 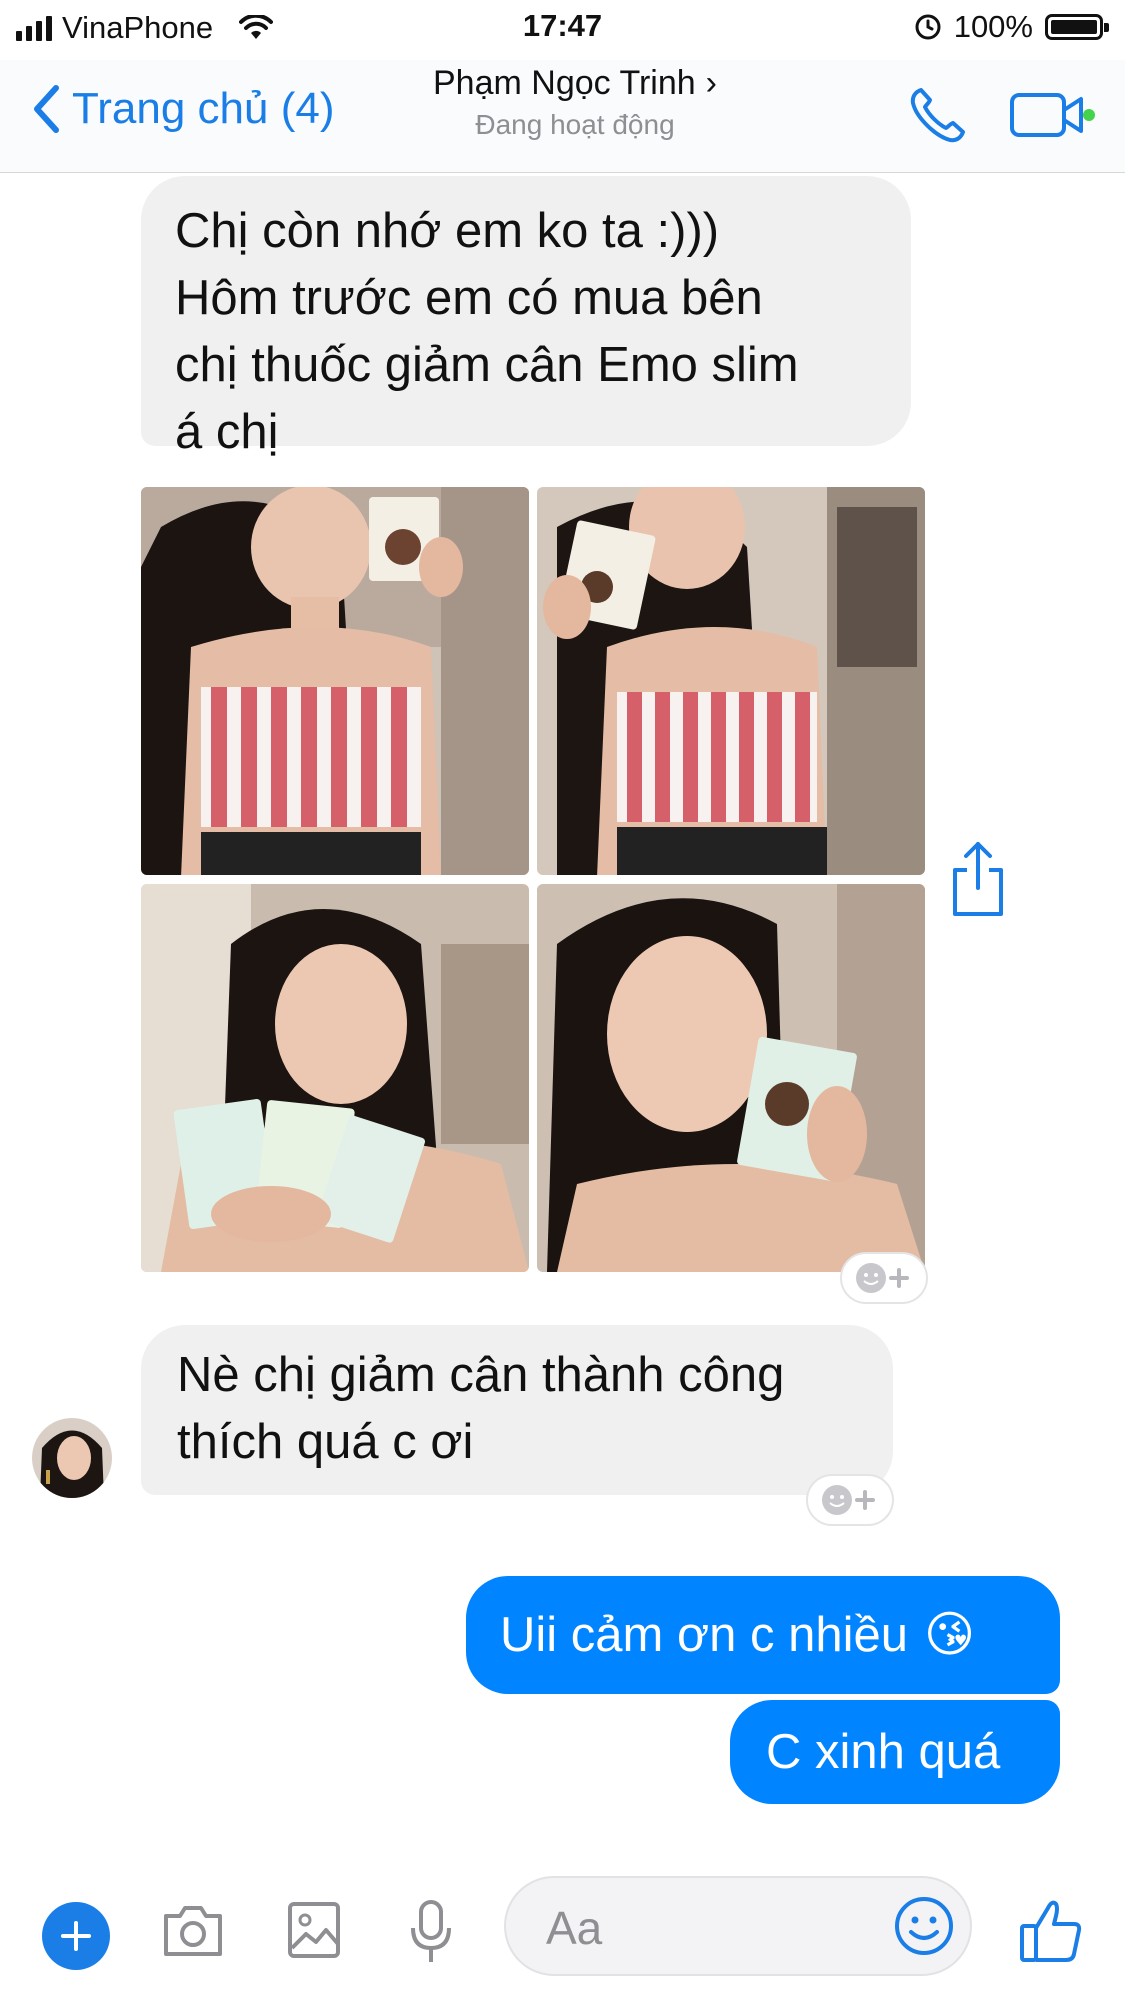 I want to click on video-call-button, so click(x=1052, y=115).